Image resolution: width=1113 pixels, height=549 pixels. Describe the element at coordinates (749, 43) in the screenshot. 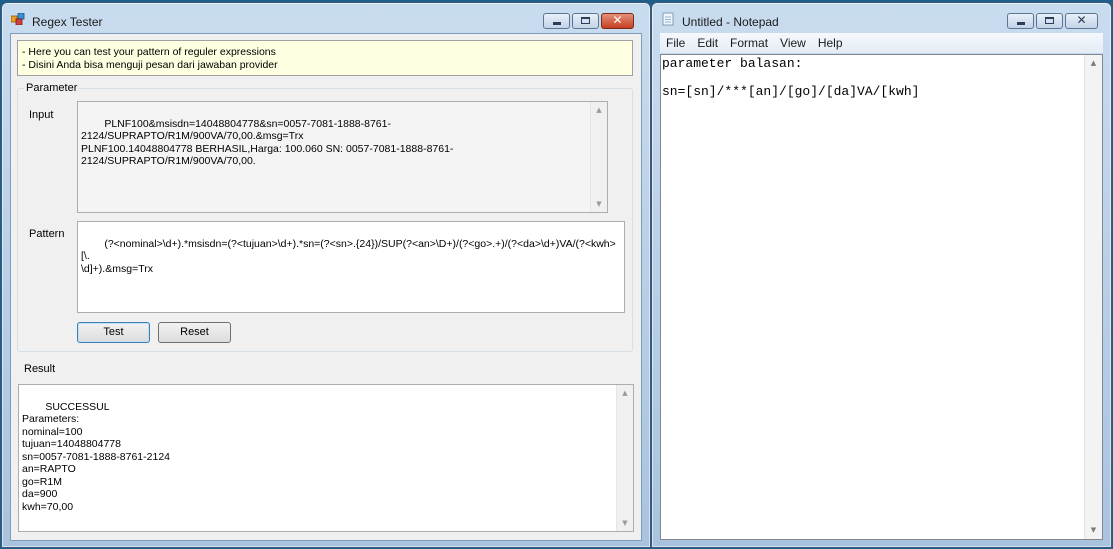

I see `menu-format: Format` at that location.